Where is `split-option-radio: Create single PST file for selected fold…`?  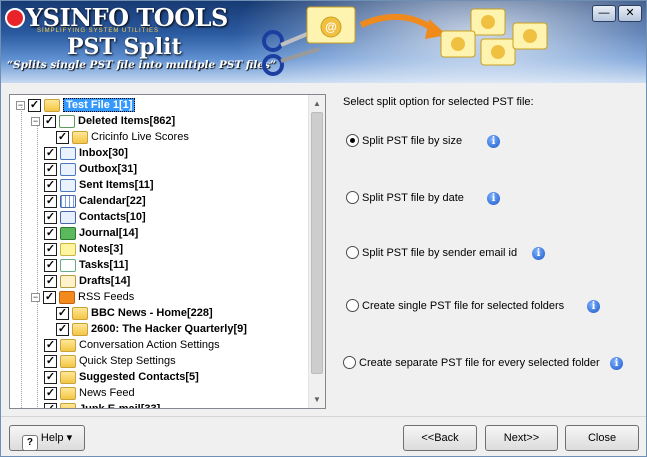 split-option-radio: Create single PST file for selected fold… is located at coordinates (455, 305).